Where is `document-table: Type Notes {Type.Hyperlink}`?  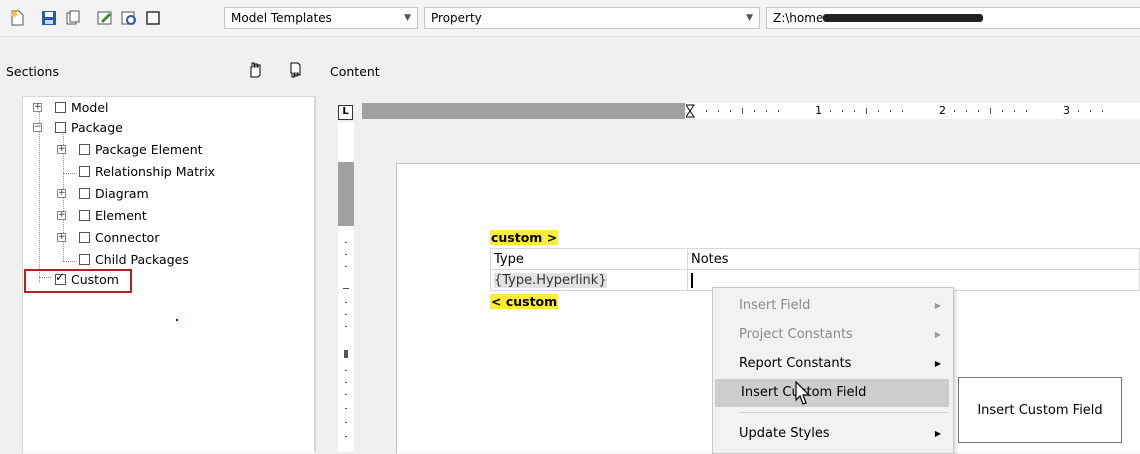 document-table: Type Notes {Type.Hyperlink} is located at coordinates (815, 269).